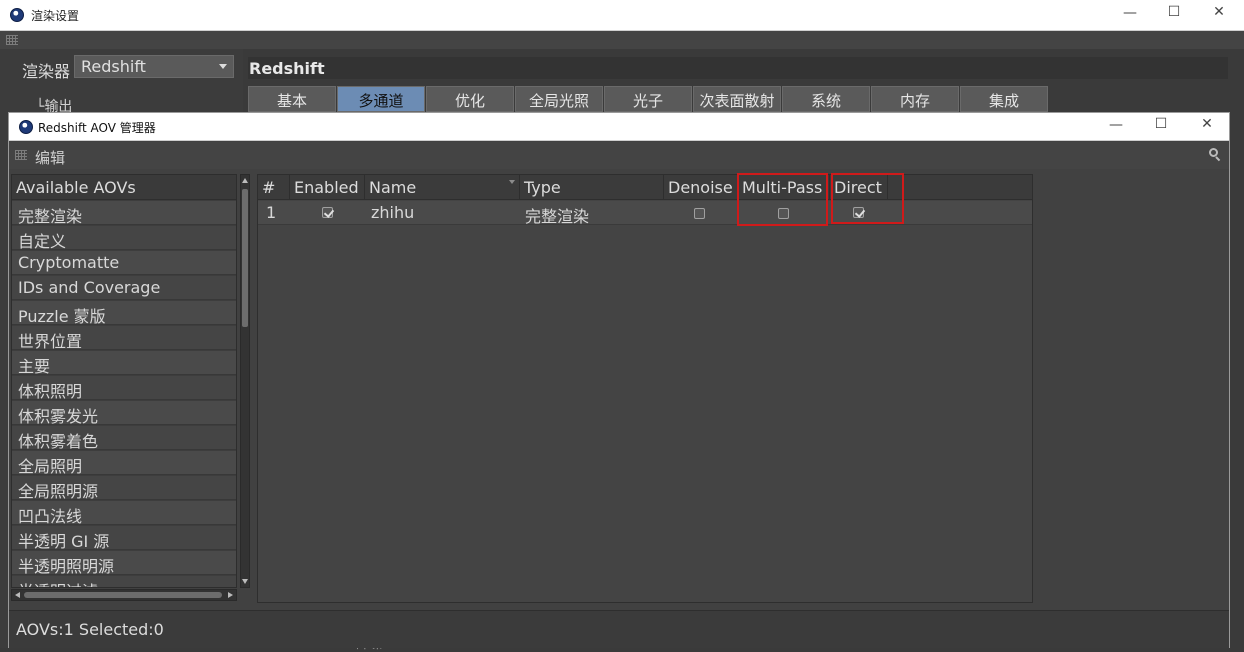 This screenshot has width=1244, height=652. What do you see at coordinates (826, 99) in the screenshot?
I see `tab-system: 系统` at bounding box center [826, 99].